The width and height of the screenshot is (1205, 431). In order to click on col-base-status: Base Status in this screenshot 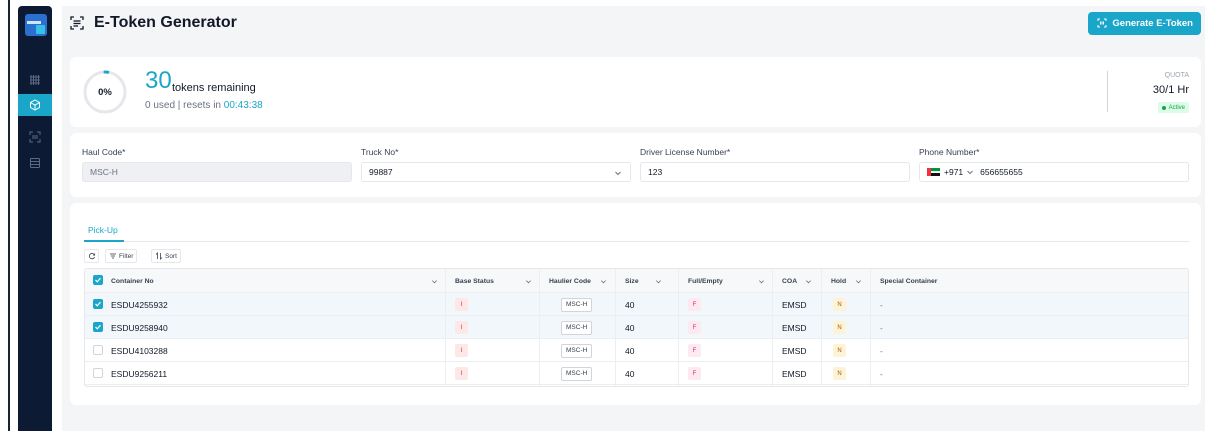, I will do `click(474, 281)`.